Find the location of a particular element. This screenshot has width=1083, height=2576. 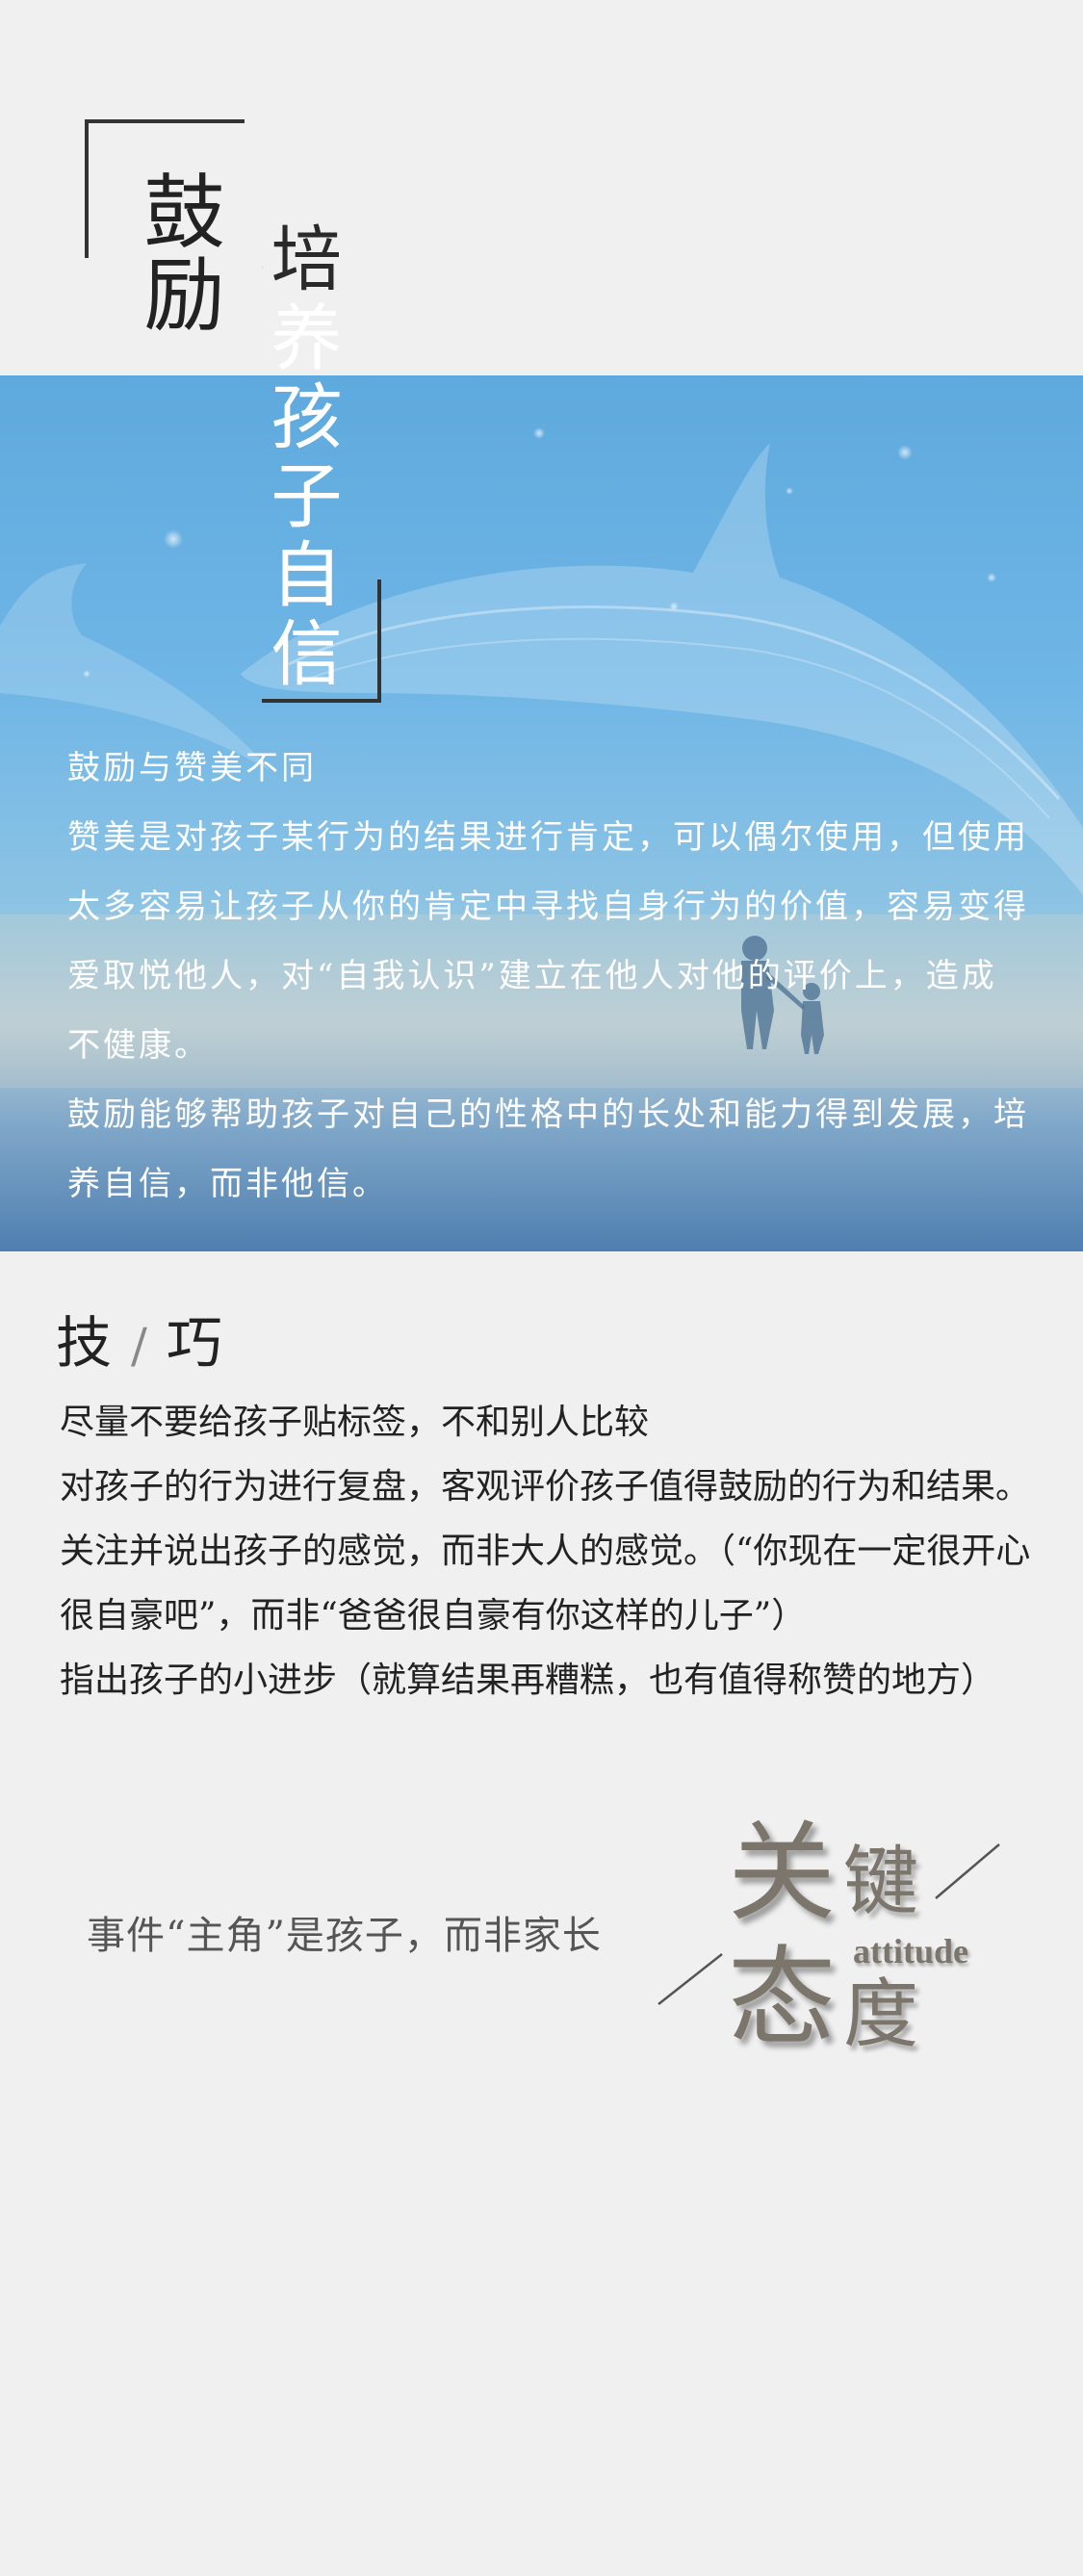

page-subtitle-overlap: 培养孩子自信 is located at coordinates (300, 261).